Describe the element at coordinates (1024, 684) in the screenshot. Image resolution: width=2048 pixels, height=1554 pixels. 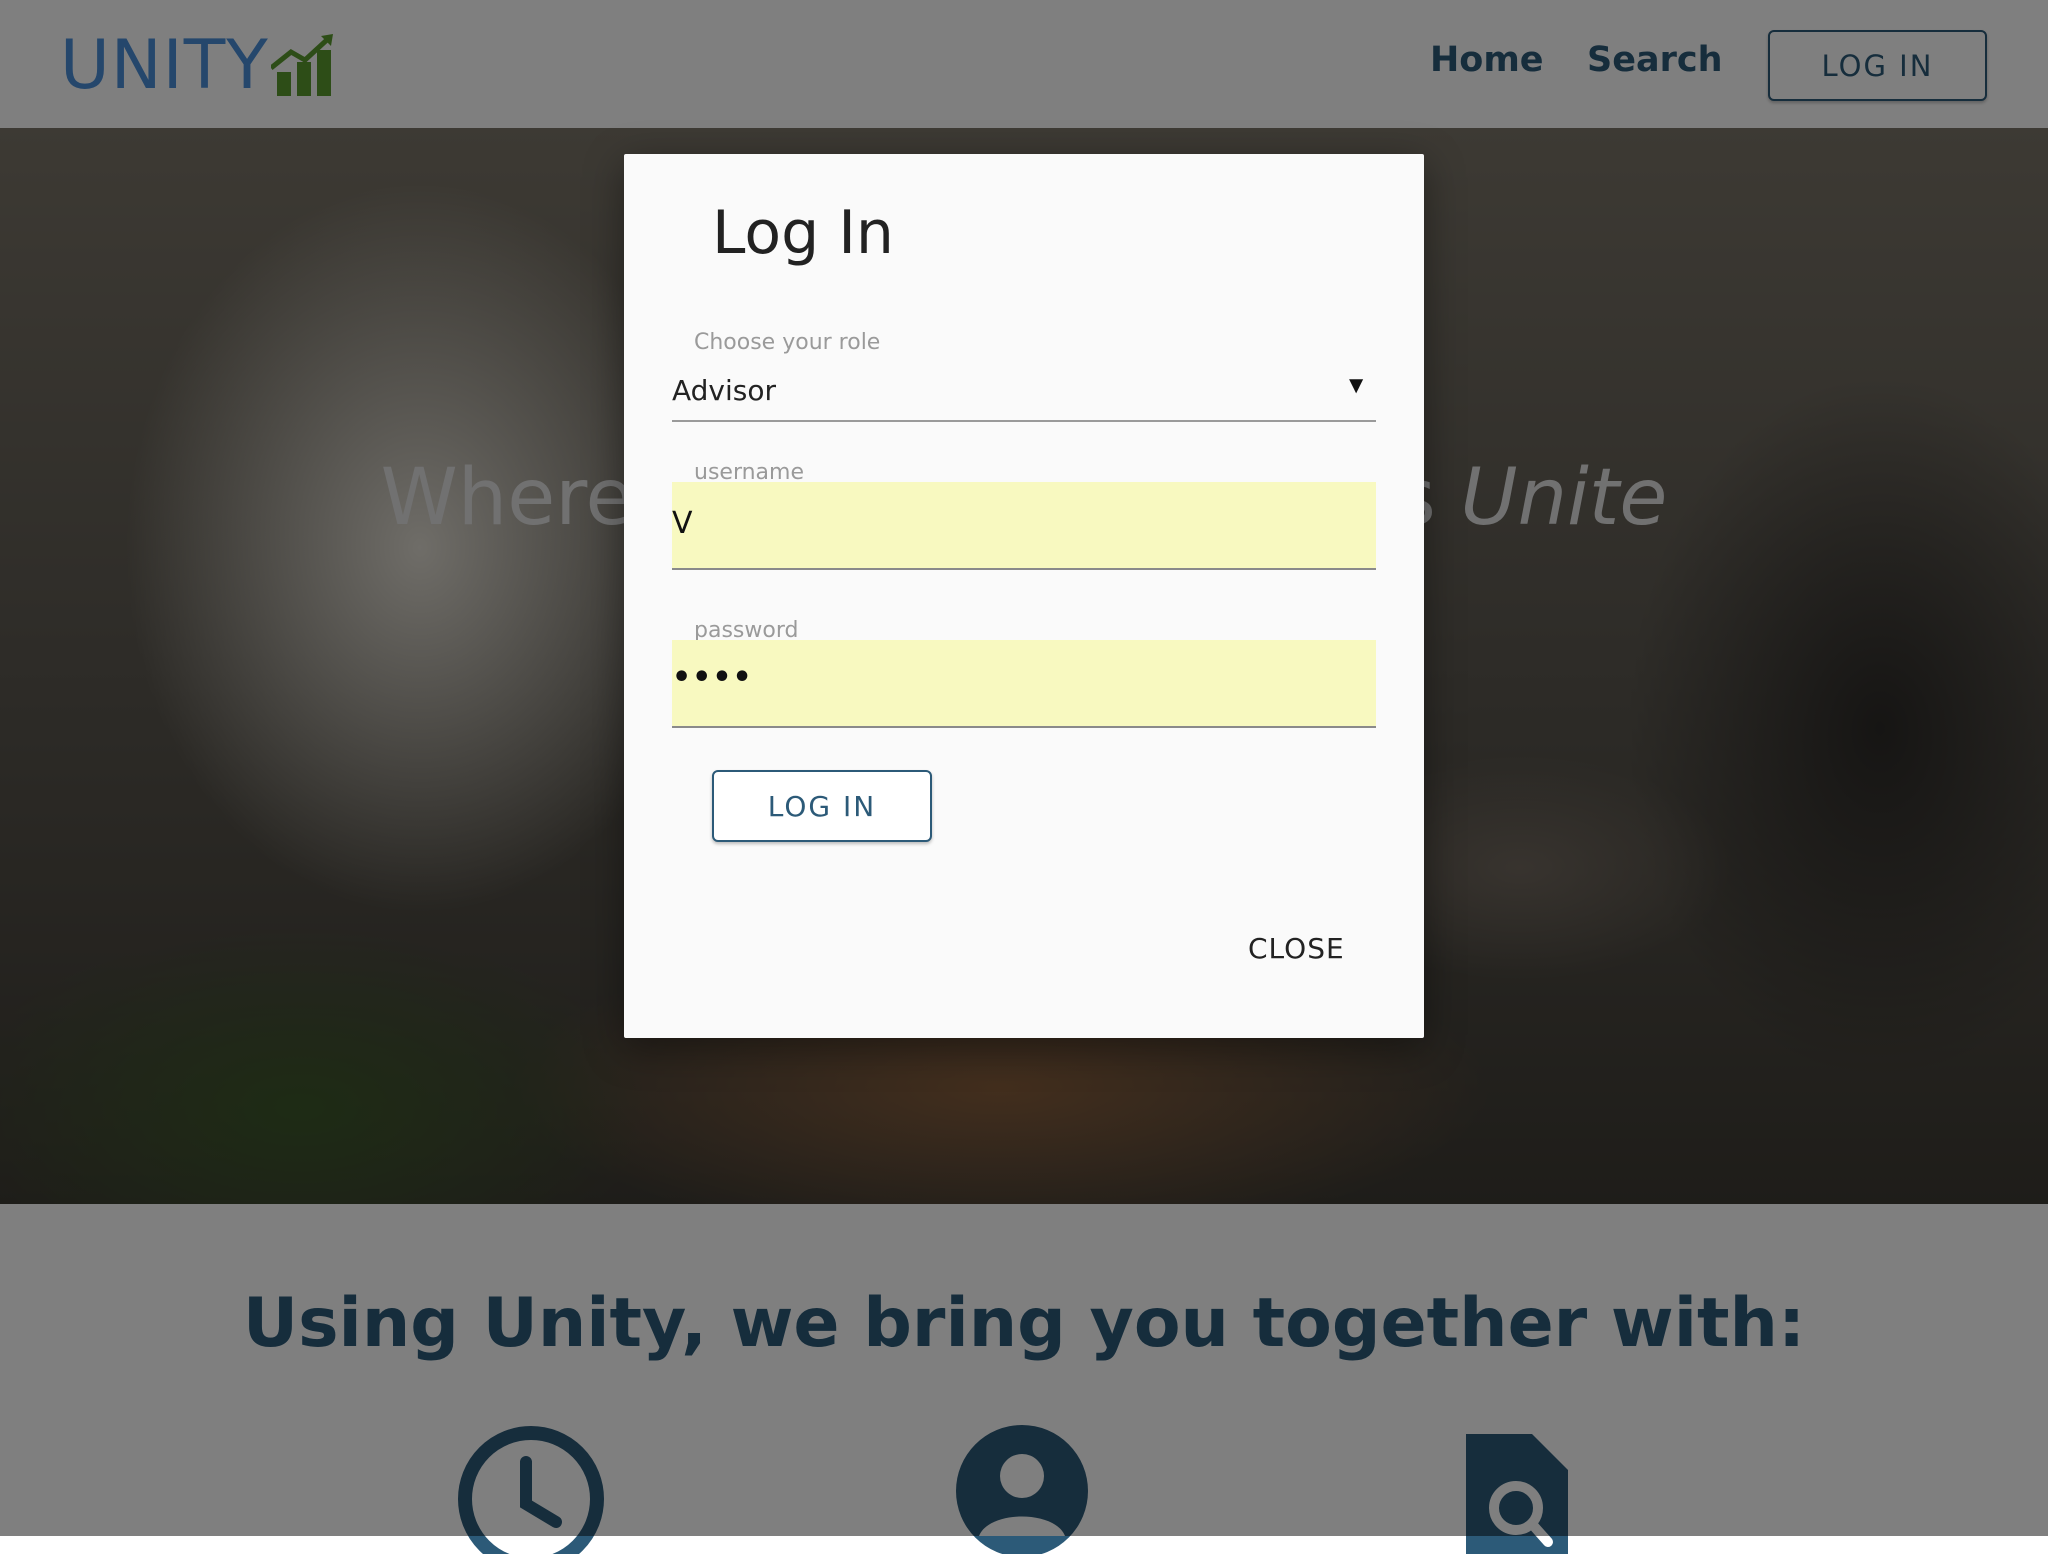
I see `password-field: ••••` at that location.